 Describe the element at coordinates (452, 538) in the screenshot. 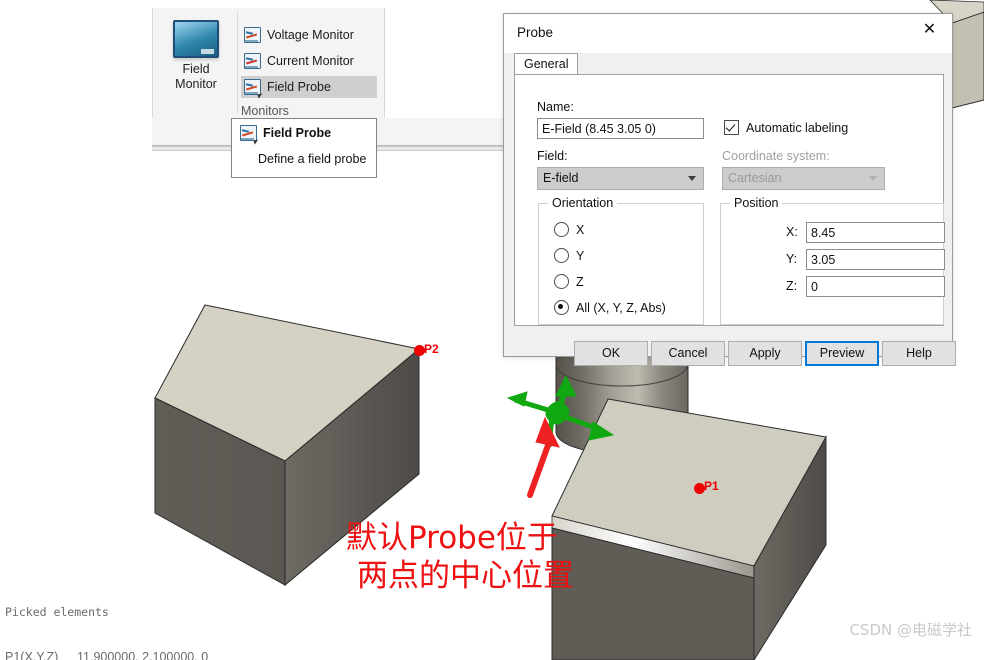

I see `annotation-line-1: 默认Probe位于` at that location.